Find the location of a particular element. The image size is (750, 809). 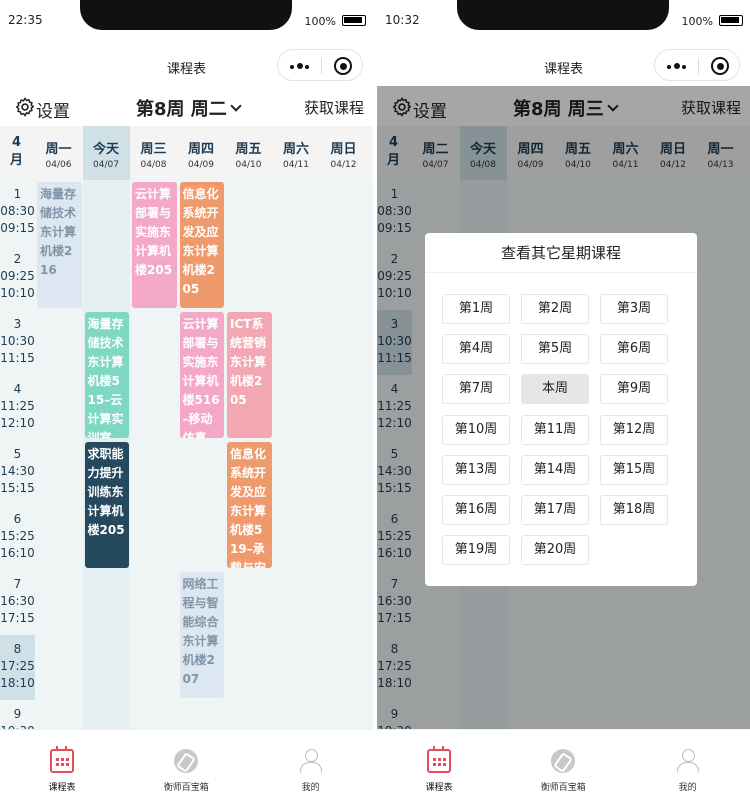

day-column-header: 周一 04/06 is located at coordinates (58, 153).